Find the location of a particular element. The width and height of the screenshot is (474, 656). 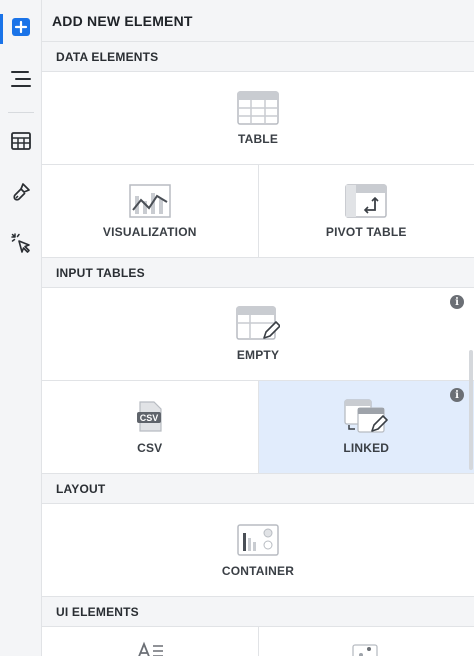

cursor-click-icon is located at coordinates (21, 245).